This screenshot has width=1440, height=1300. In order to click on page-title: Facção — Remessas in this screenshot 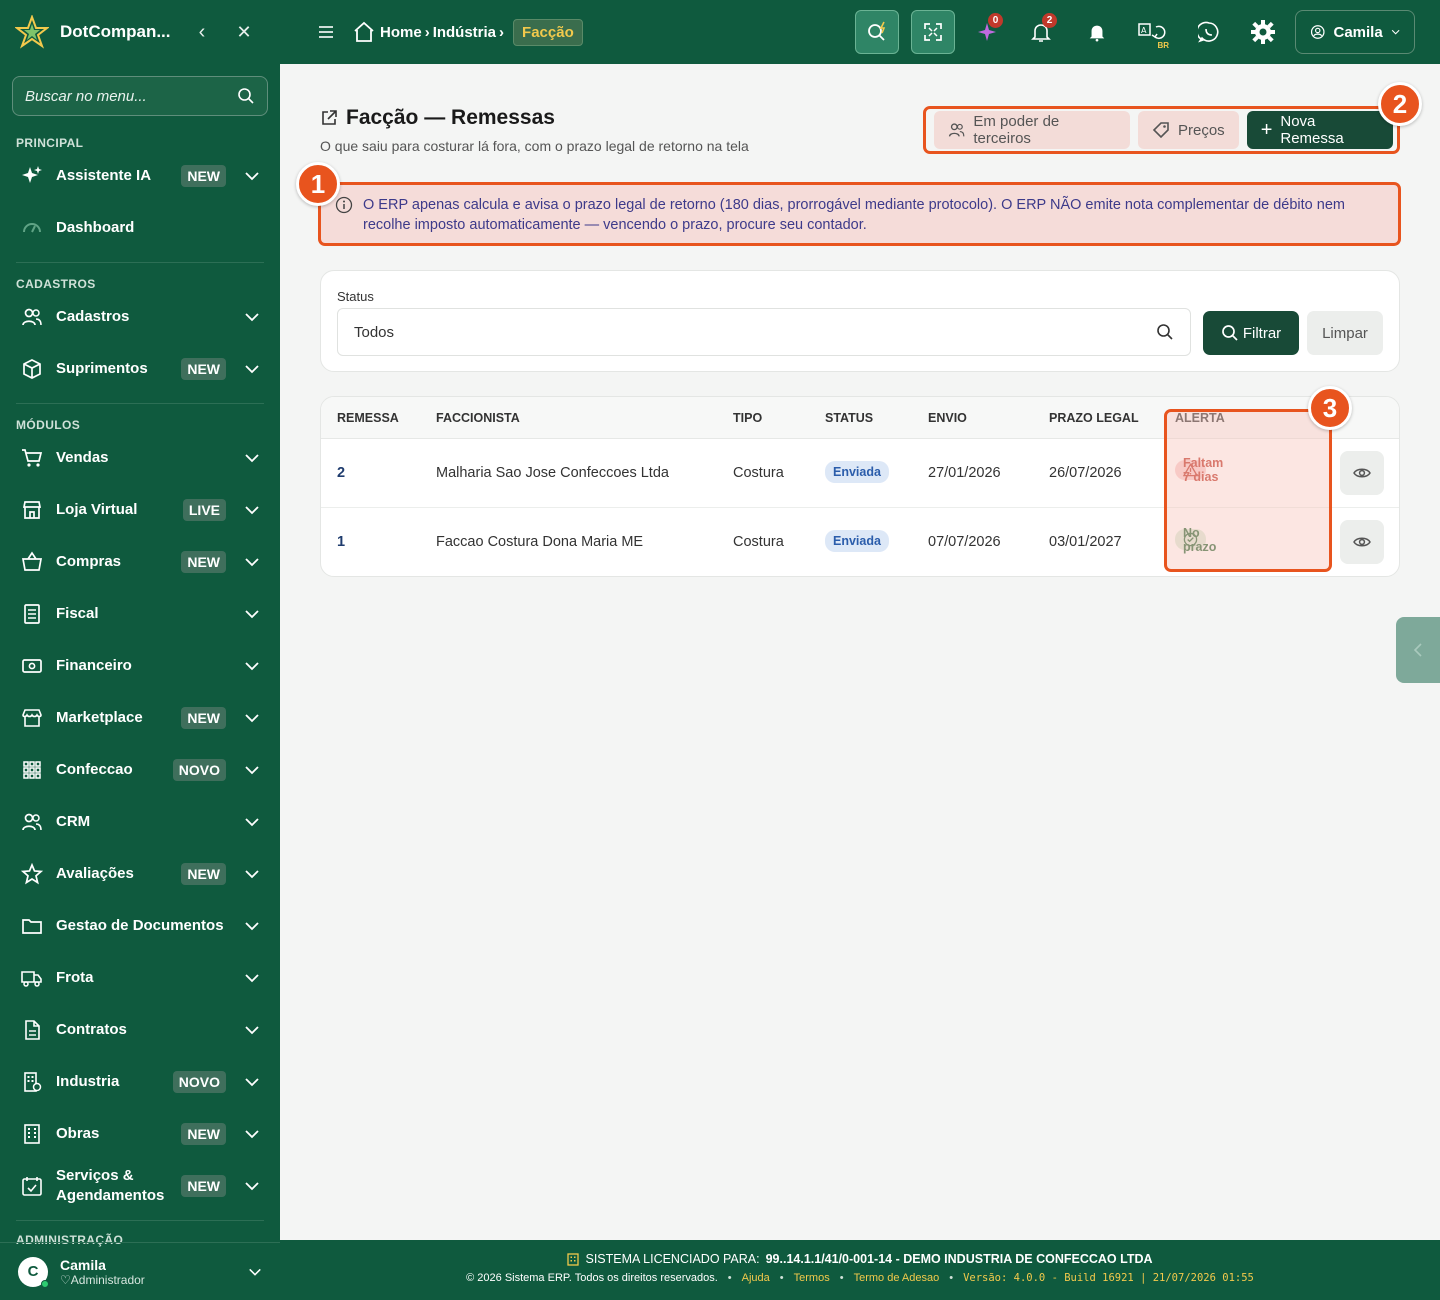, I will do `click(437, 118)`.